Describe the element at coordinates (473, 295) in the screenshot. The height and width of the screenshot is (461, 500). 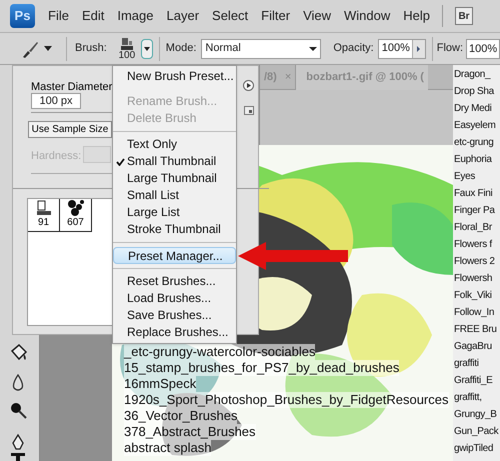
I see `brush-set-item: Folk_Viki` at that location.